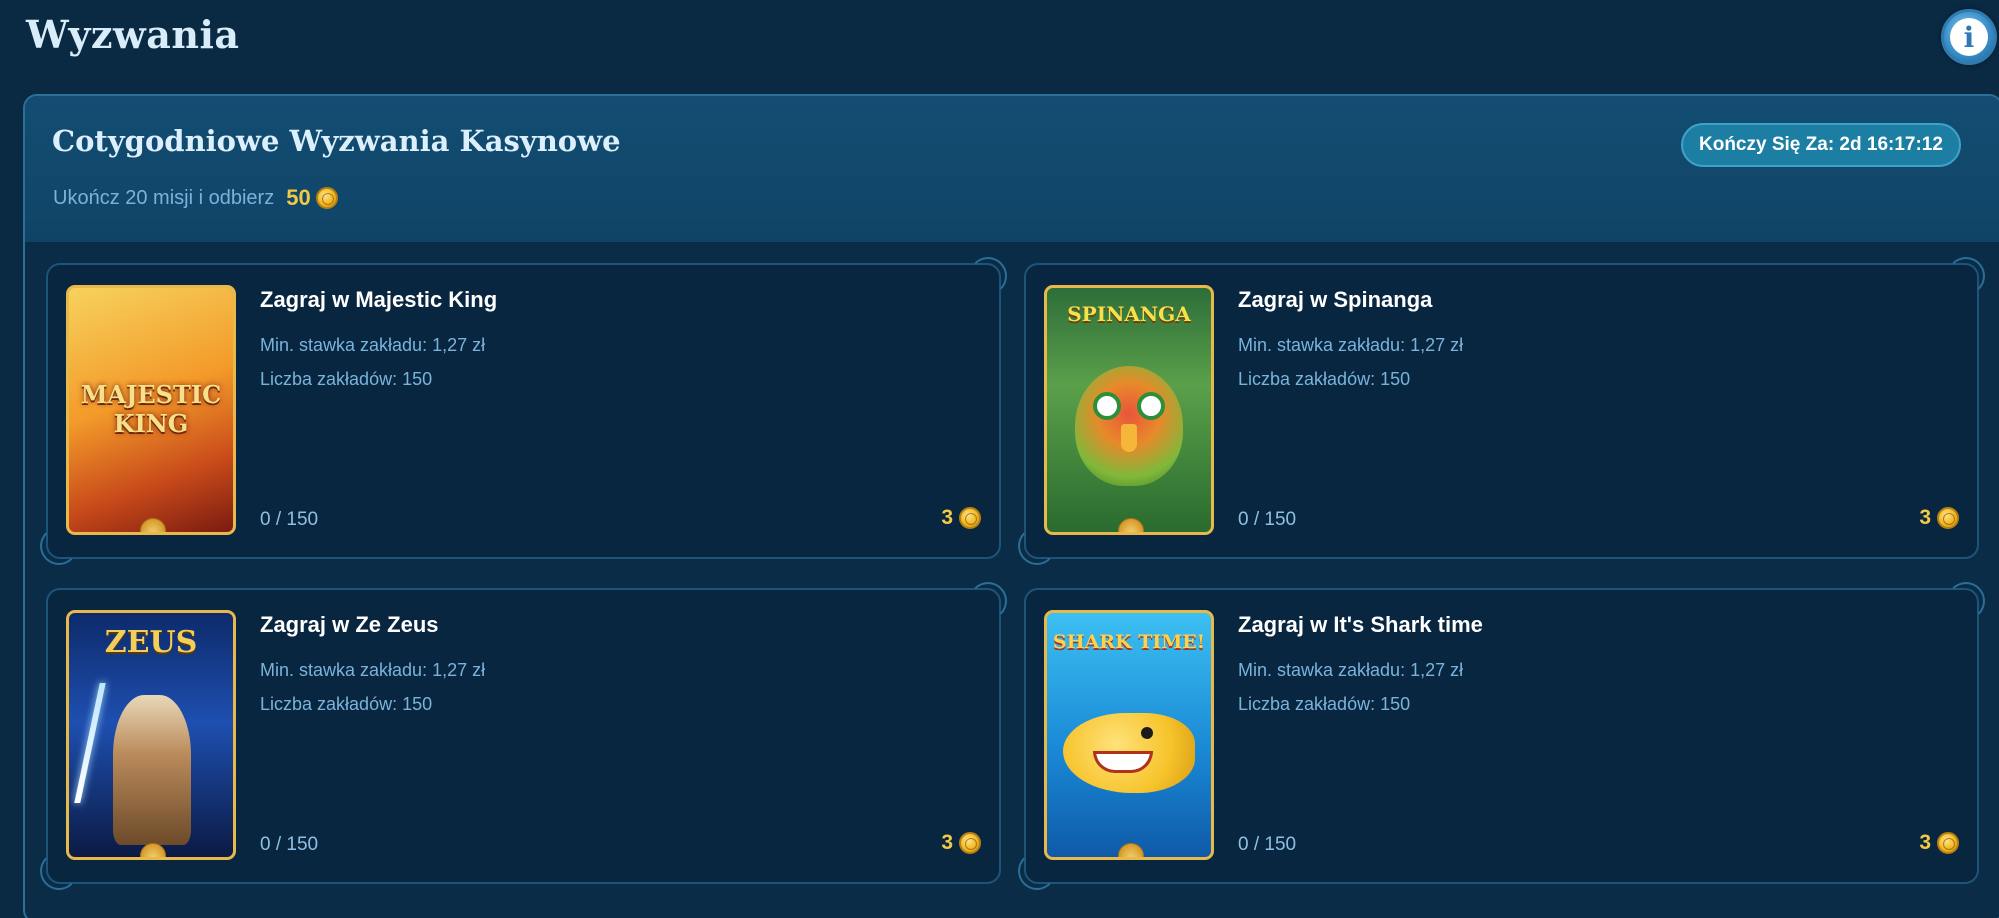 This screenshot has width=1999, height=918. I want to click on game-thumbnail: SHARK TIME!, so click(1129, 735).